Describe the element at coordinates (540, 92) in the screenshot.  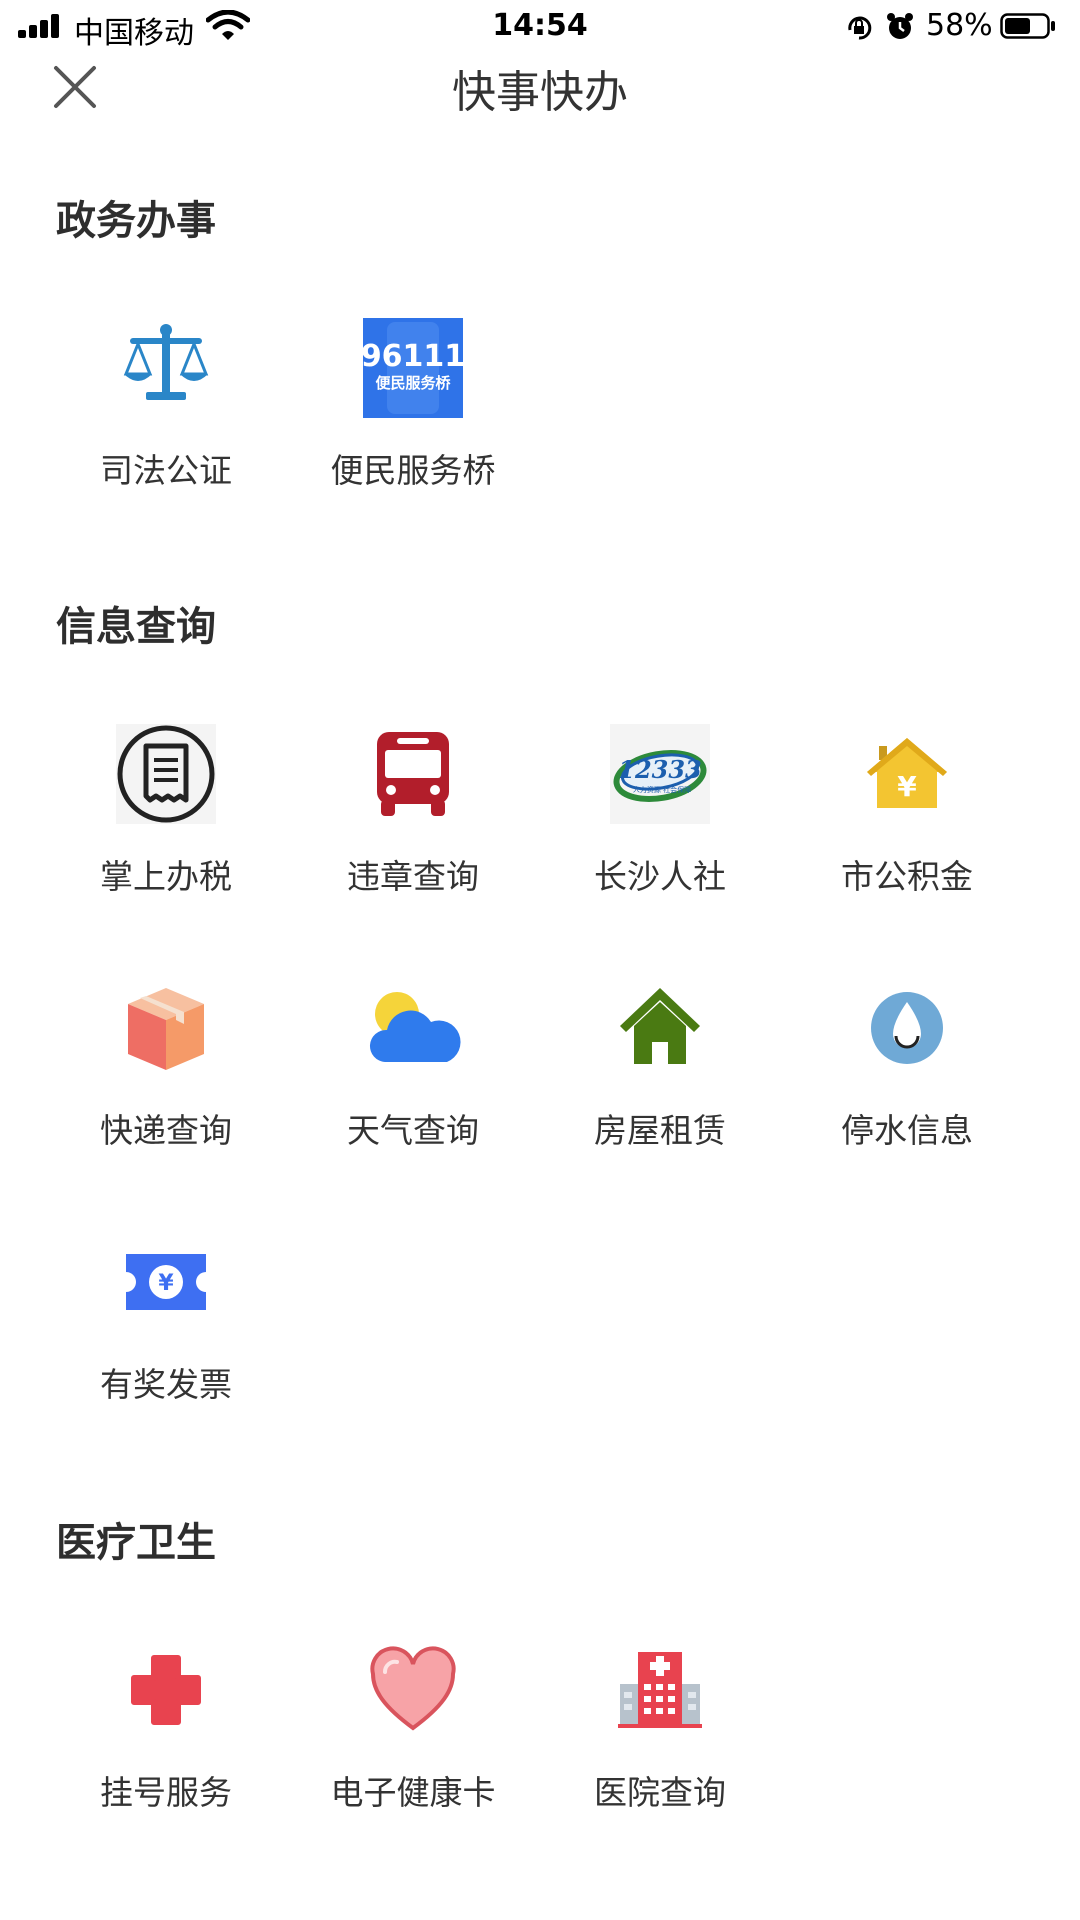
I see `page-title: 快事快办` at that location.